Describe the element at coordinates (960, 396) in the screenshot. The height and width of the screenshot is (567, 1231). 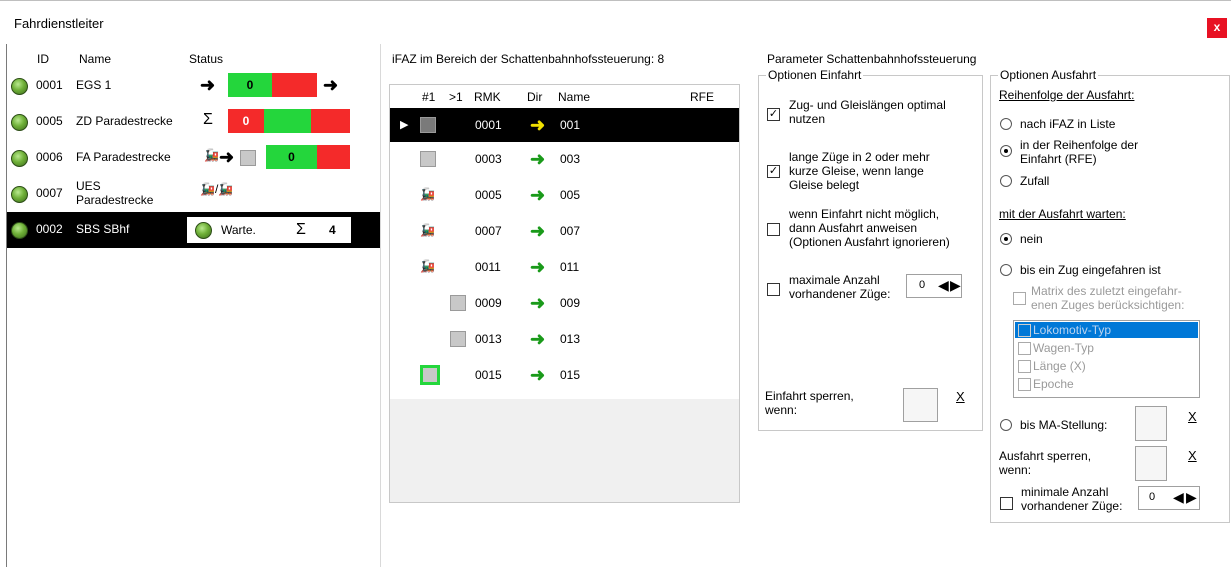
I see `clear-einfahrt-button: X` at that location.